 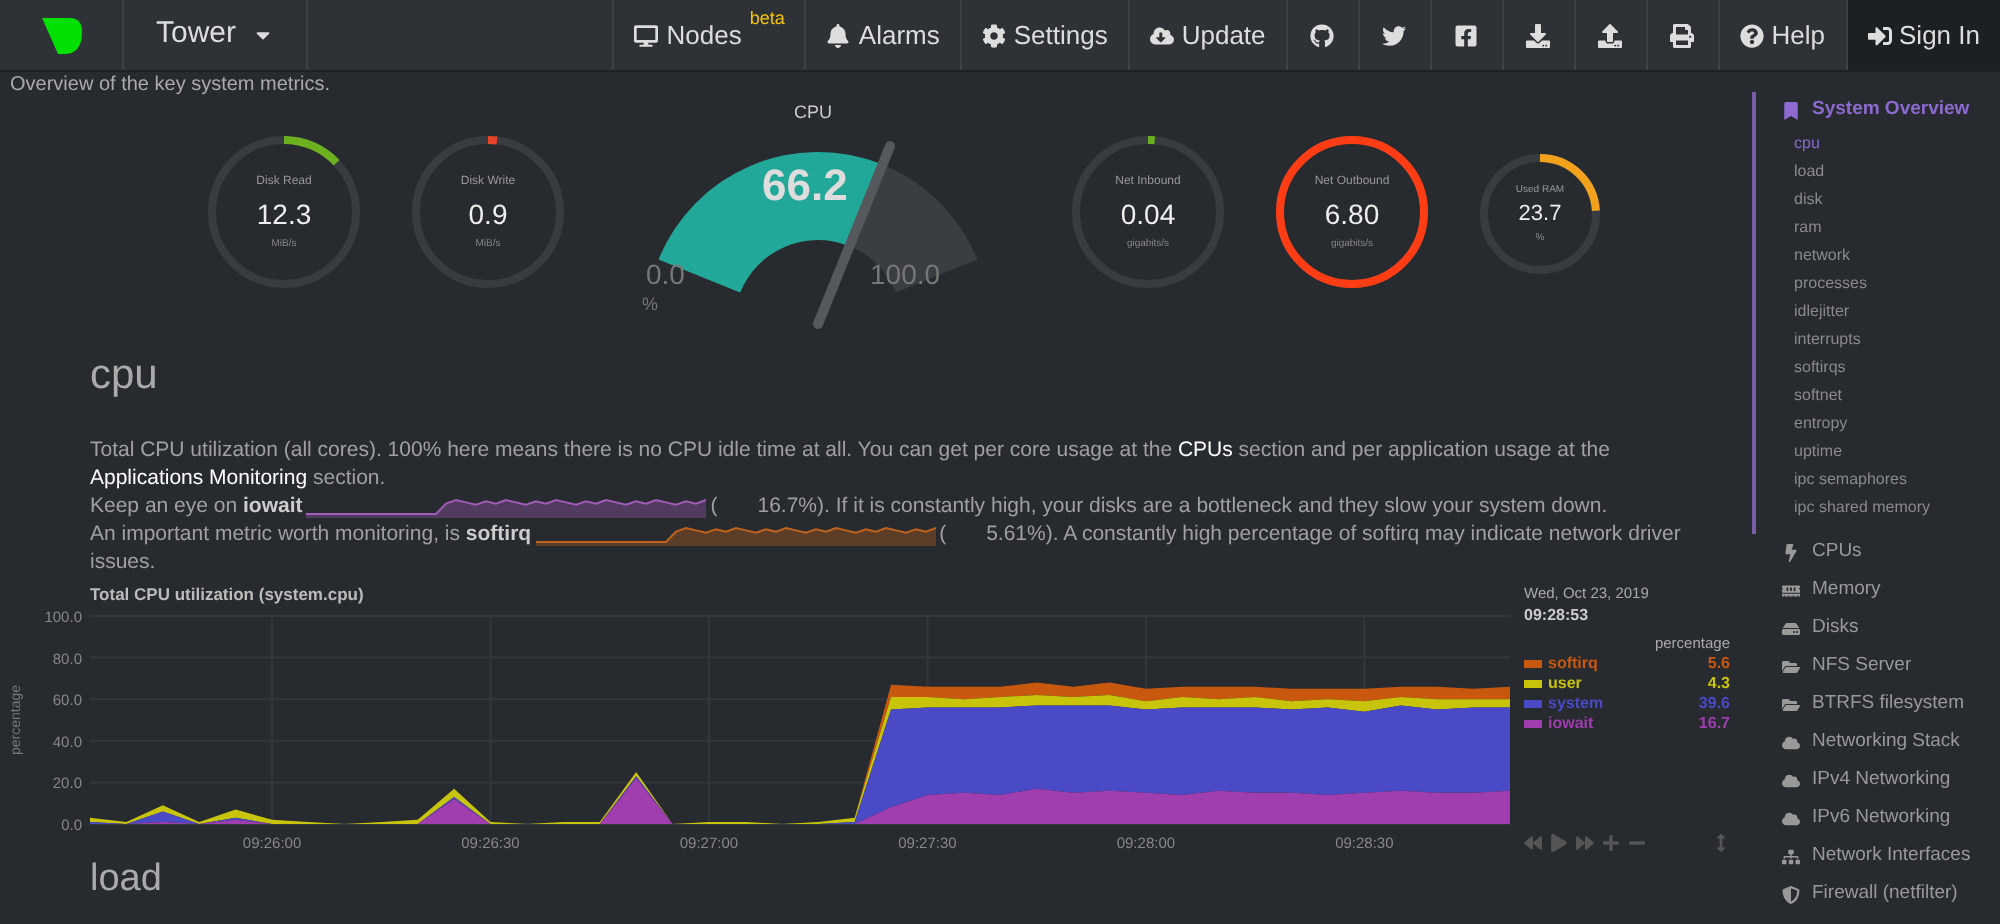 What do you see at coordinates (1891, 368) in the screenshot?
I see `sidebar-item: softirqs` at bounding box center [1891, 368].